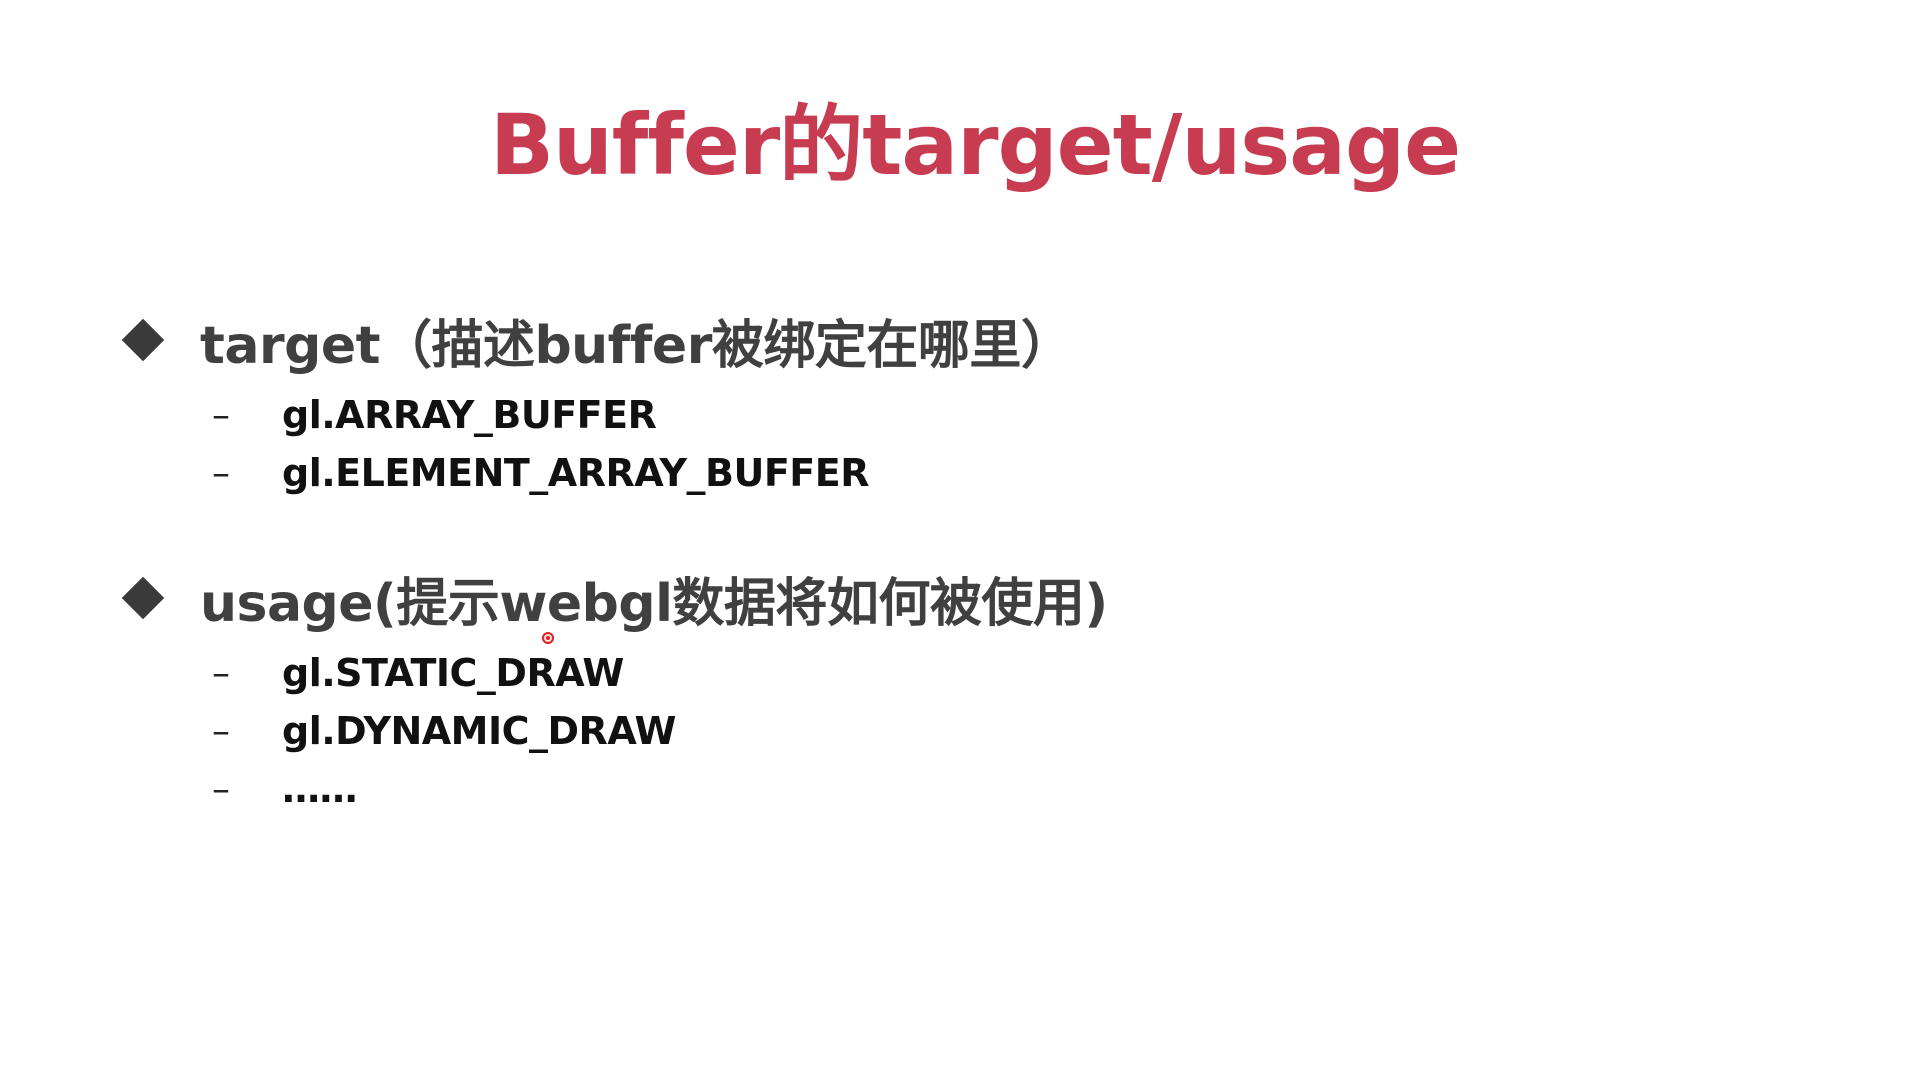 The image size is (1920, 1080). I want to click on bullet-row: usage(提示webgl数据将如何被使用), so click(614, 598).